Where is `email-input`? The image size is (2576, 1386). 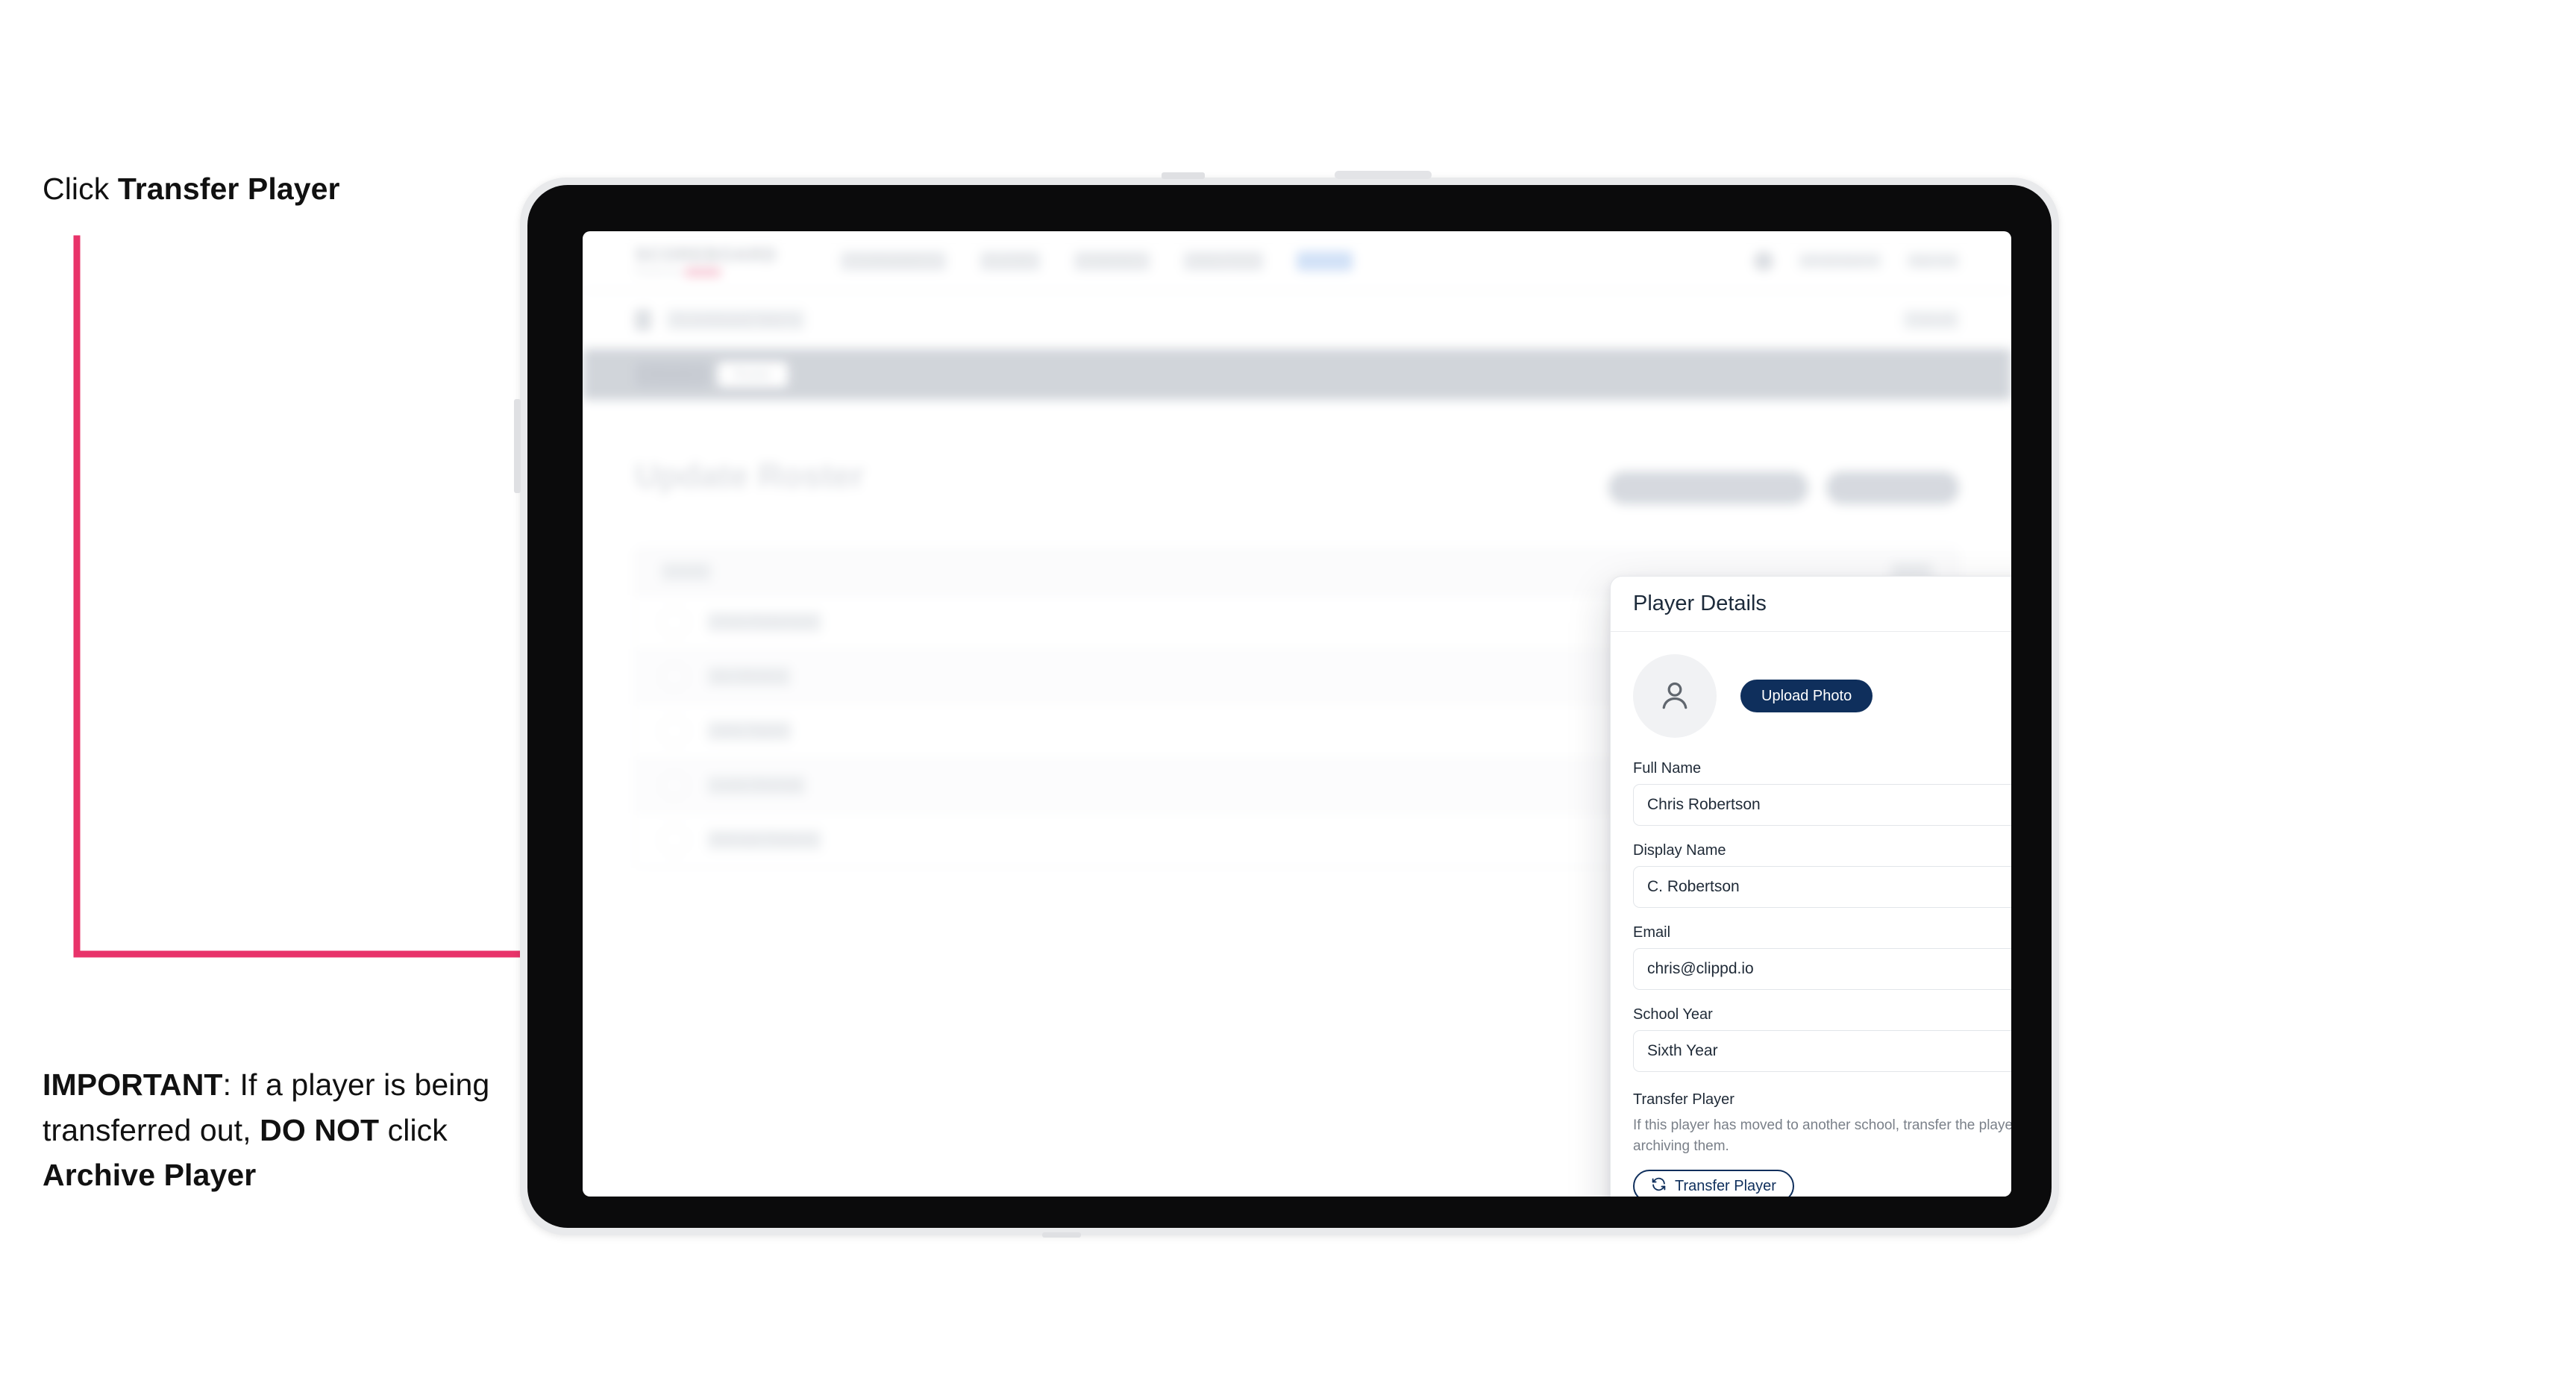
email-input is located at coordinates (1822, 969).